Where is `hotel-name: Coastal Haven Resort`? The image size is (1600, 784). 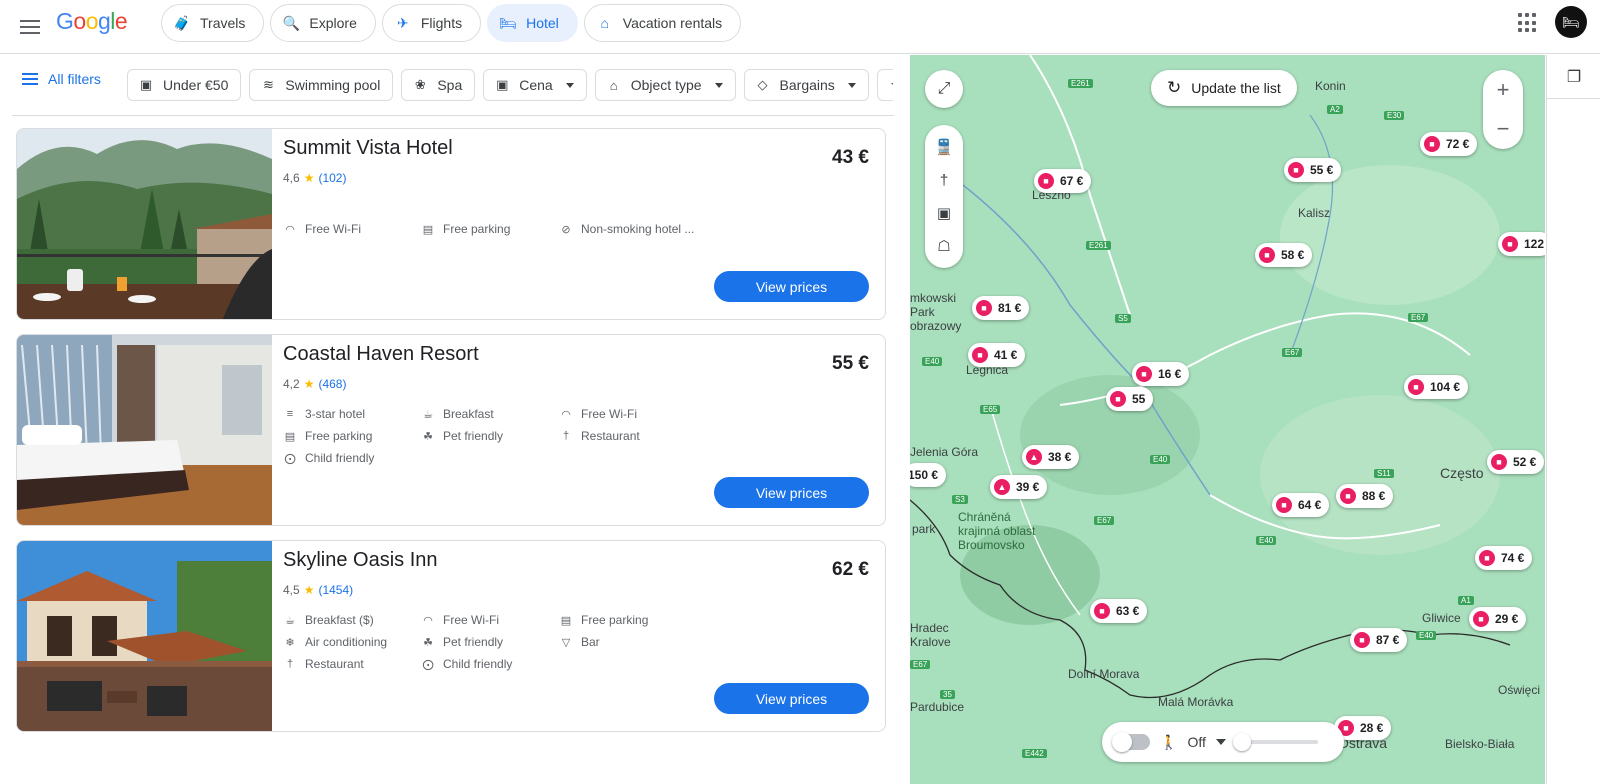
hotel-name: Coastal Haven Resort is located at coordinates (381, 354).